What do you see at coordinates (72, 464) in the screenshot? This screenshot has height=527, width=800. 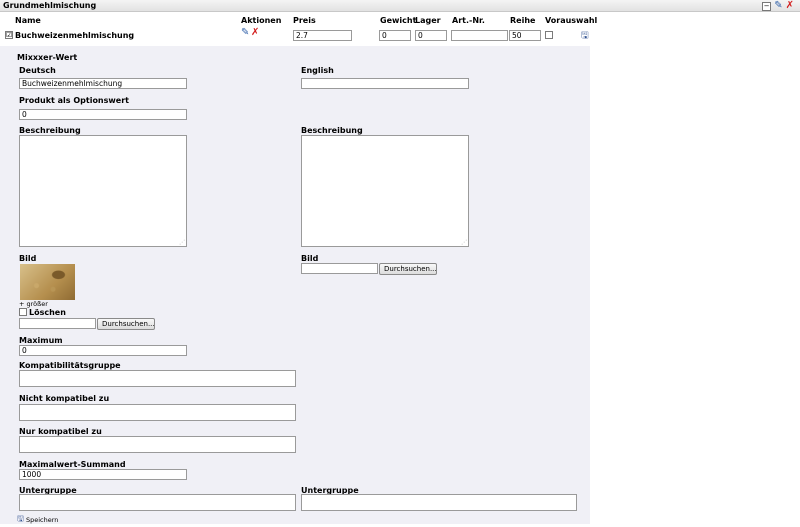 I see `max-sum-label: Maximalwert-Summand` at bounding box center [72, 464].